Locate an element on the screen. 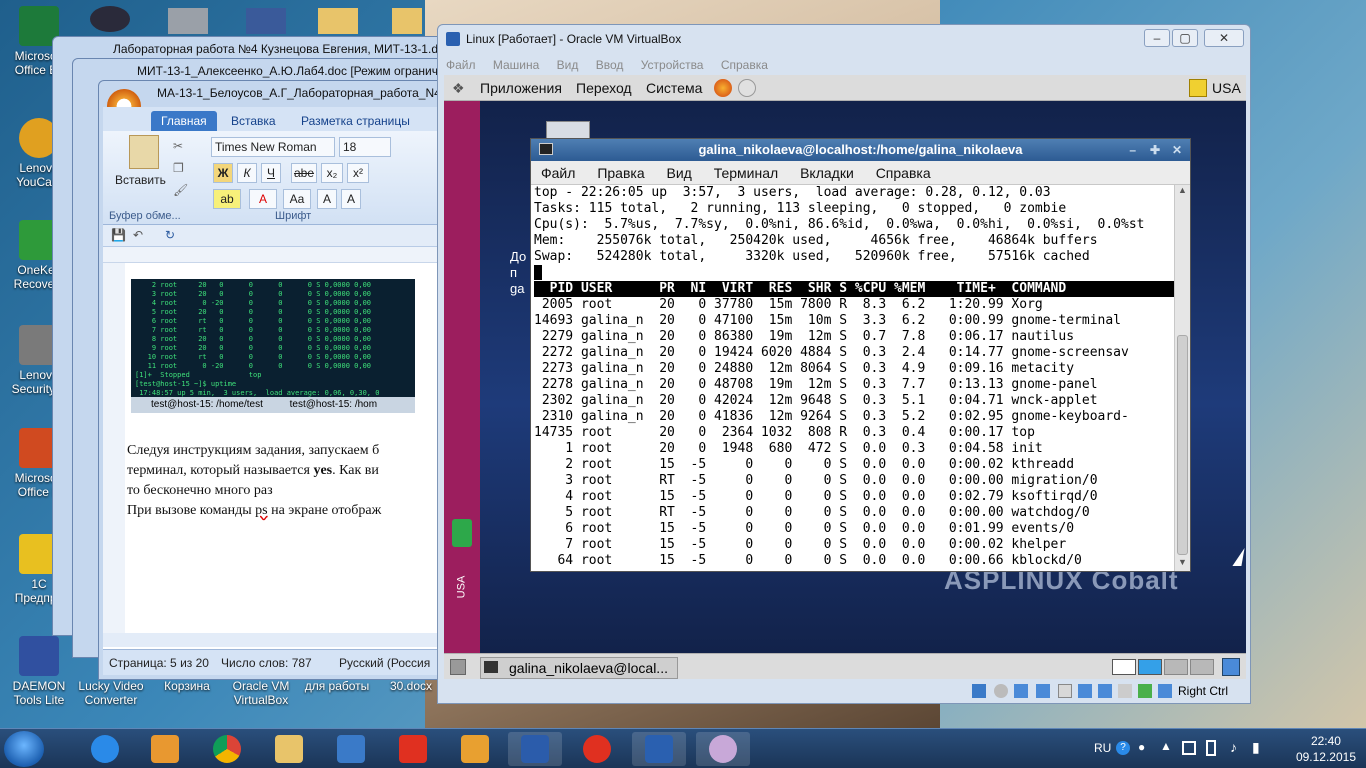  tray-expand-icon: ▲ is located at coordinates (1166, 746).